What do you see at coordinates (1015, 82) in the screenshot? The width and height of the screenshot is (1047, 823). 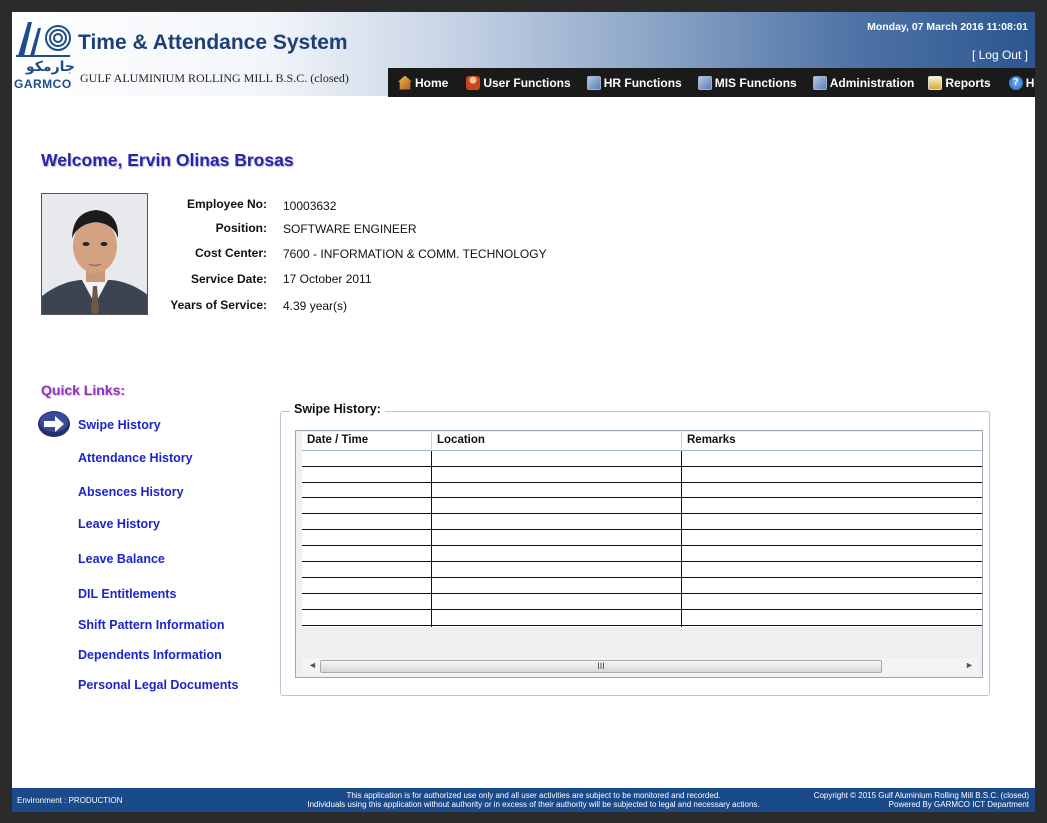 I see `help-icon: ?` at bounding box center [1015, 82].